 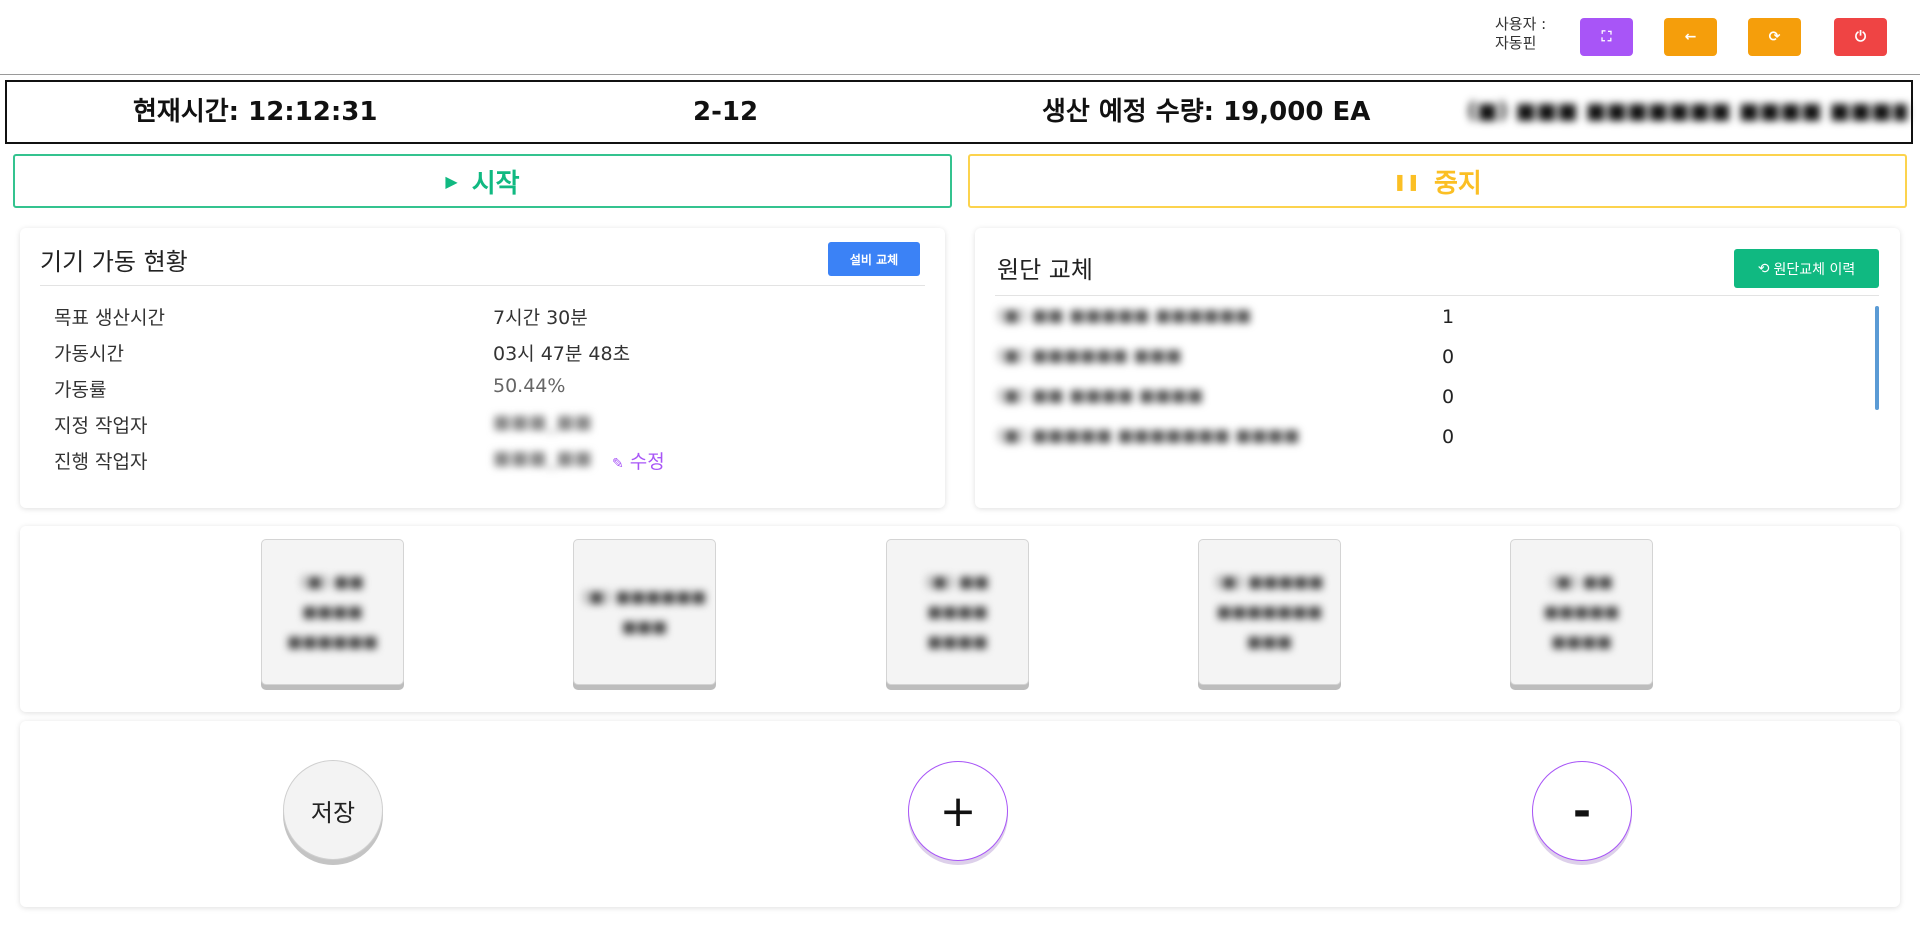 I want to click on increment-button: +, so click(x=958, y=811).